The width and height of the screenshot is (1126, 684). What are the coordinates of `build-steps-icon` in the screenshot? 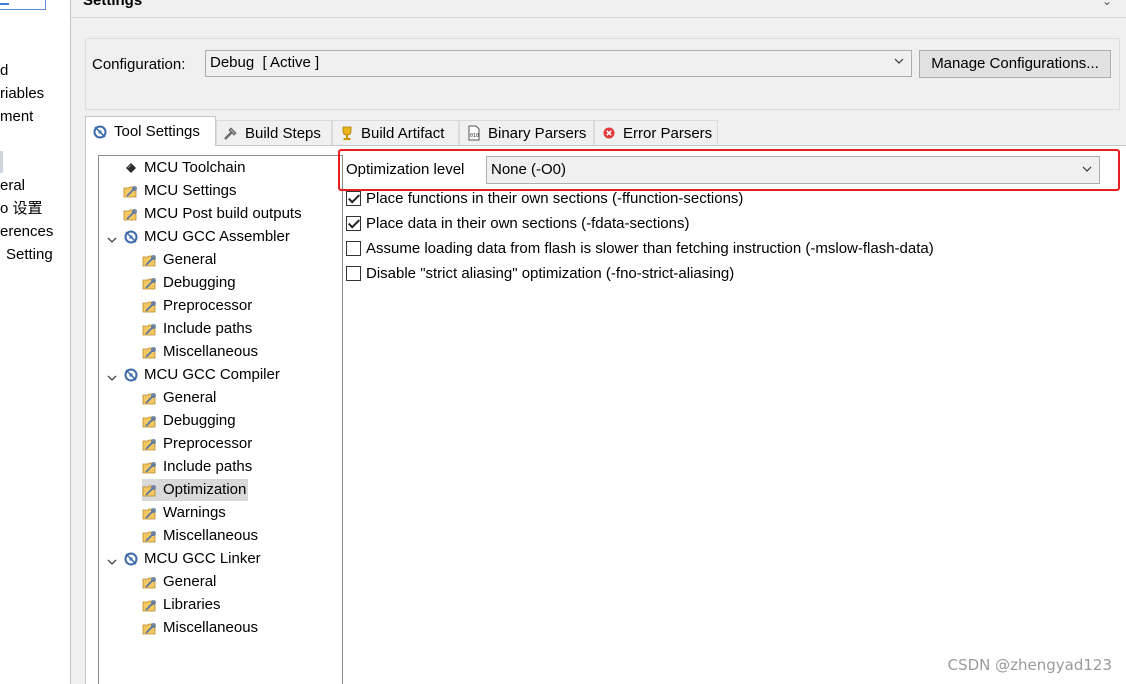 It's located at (231, 133).